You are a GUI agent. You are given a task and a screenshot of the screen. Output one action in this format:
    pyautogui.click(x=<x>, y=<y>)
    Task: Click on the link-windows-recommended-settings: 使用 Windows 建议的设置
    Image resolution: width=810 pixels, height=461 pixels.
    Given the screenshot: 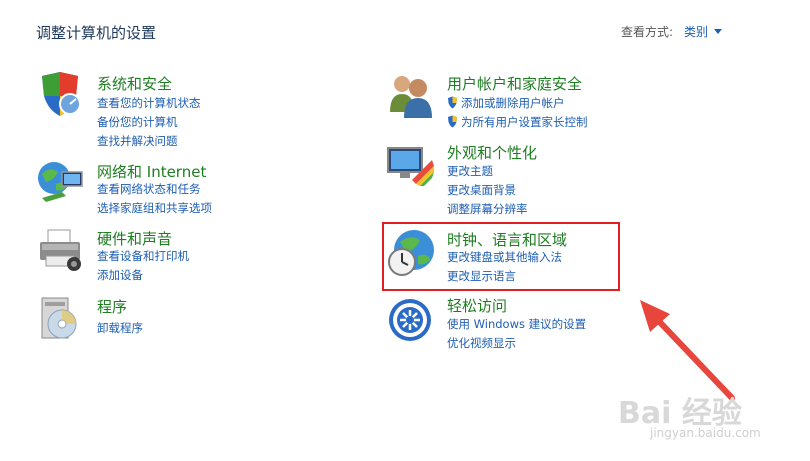 What is the action you would take?
    pyautogui.click(x=516, y=324)
    